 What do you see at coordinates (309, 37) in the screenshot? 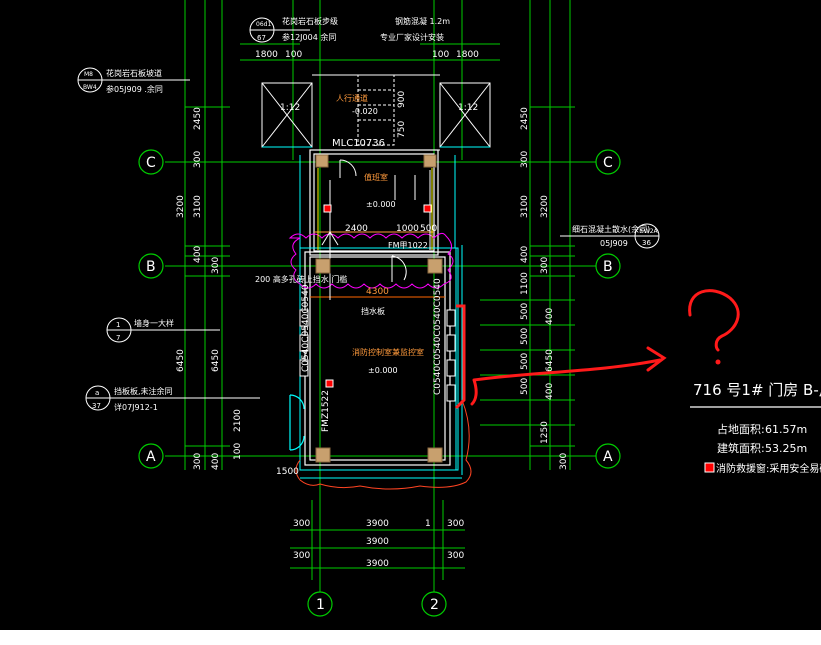
I see `note-left-ref-sub: 参12J004 余同` at bounding box center [309, 37].